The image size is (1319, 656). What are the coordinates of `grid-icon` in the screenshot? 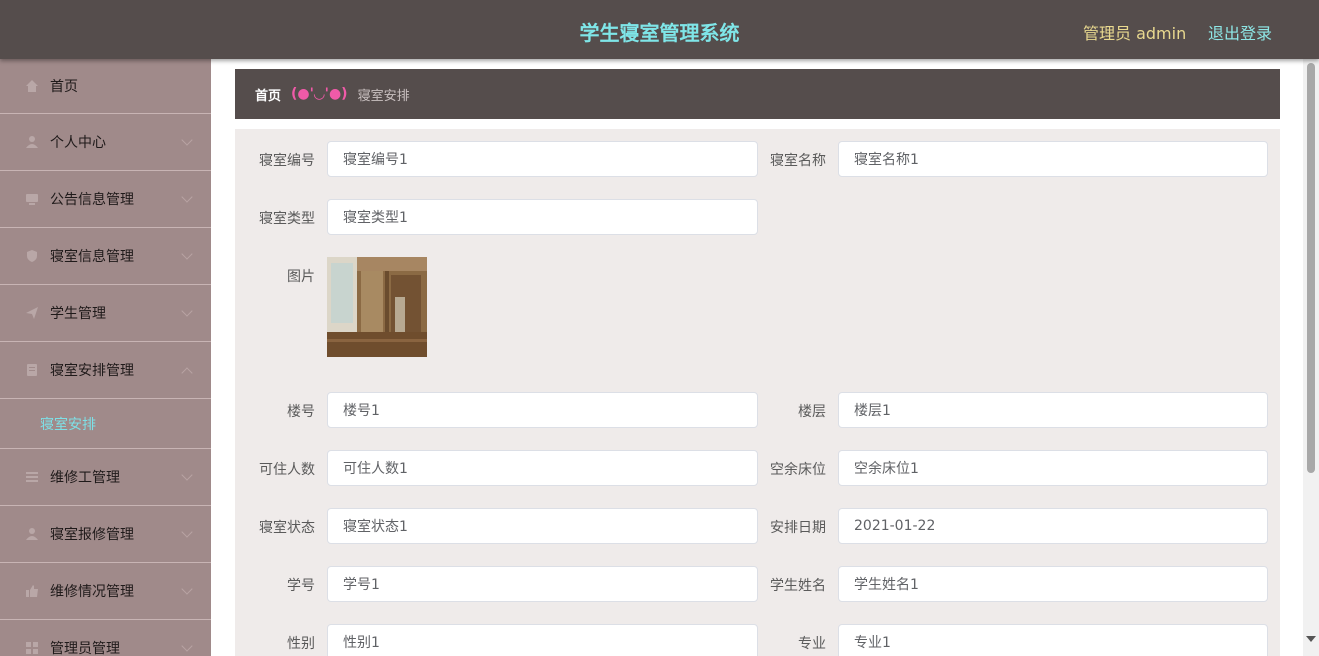 It's located at (32, 648).